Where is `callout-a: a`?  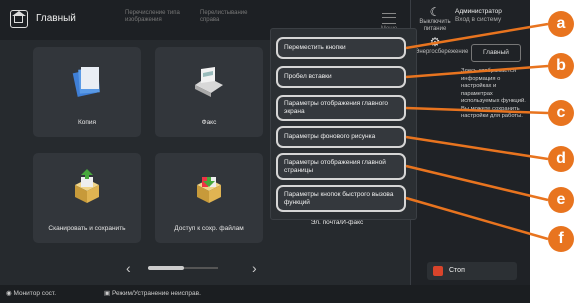 callout-a: a is located at coordinates (561, 24).